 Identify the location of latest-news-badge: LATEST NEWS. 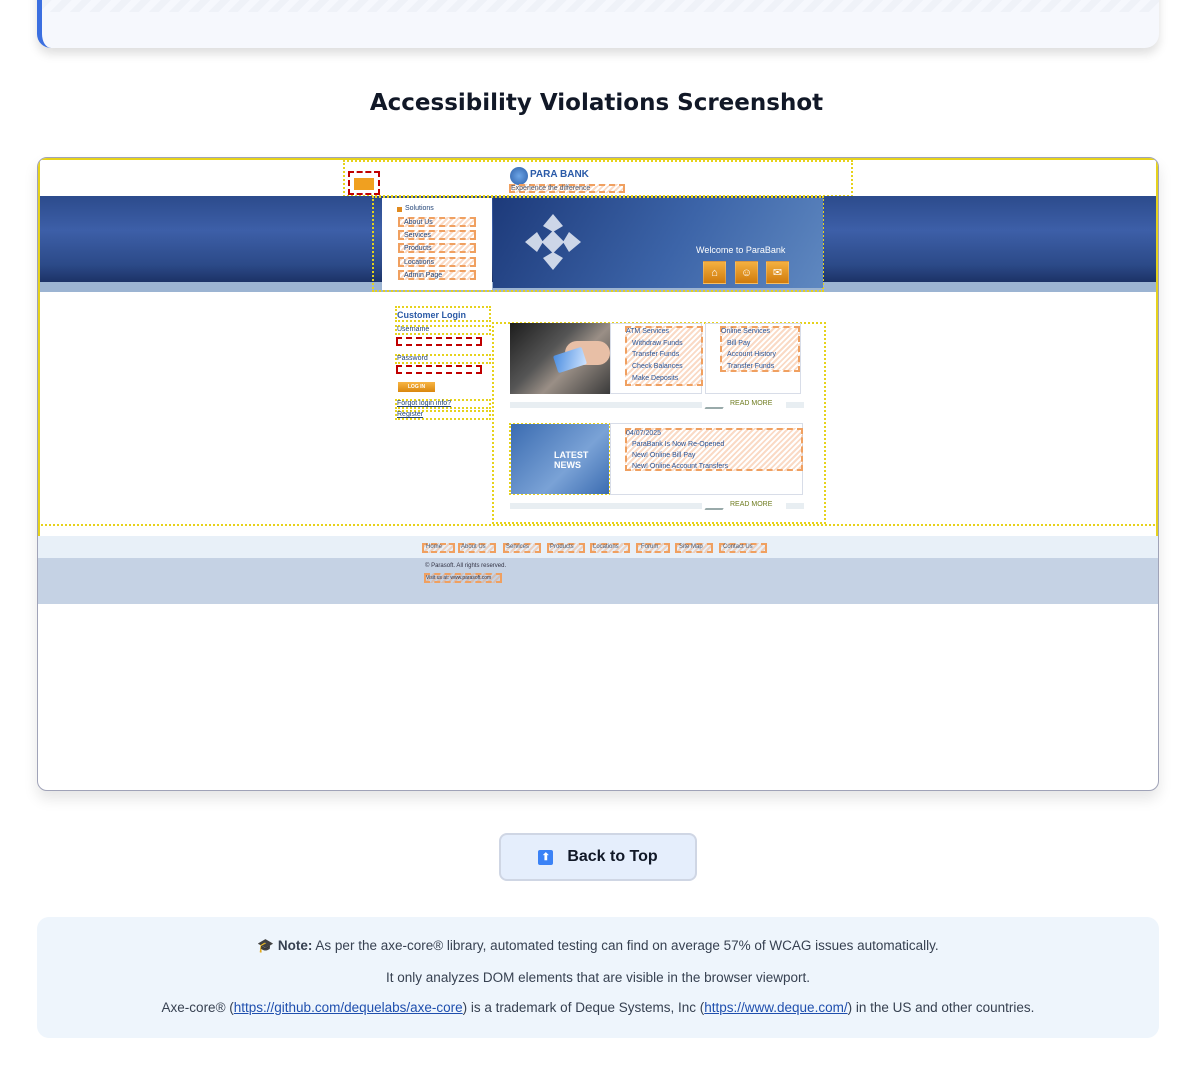
(560, 459).